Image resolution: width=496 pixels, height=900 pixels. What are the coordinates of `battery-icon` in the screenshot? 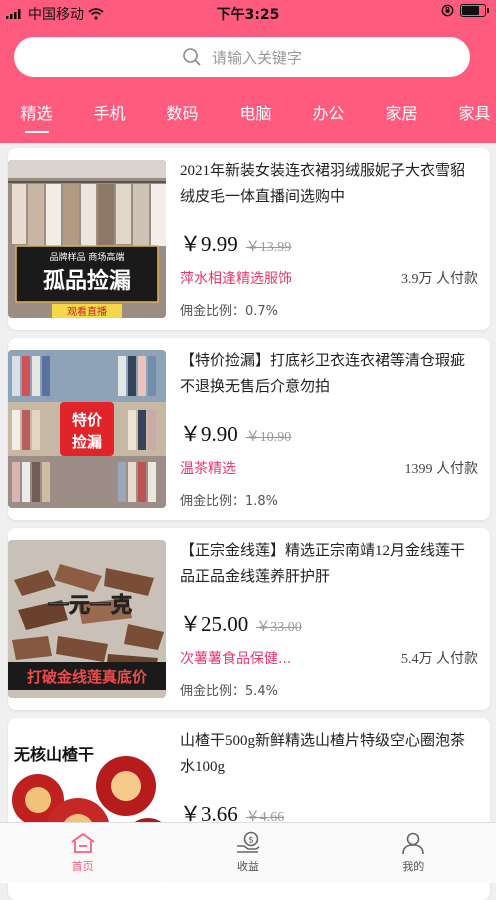 It's located at (474, 10).